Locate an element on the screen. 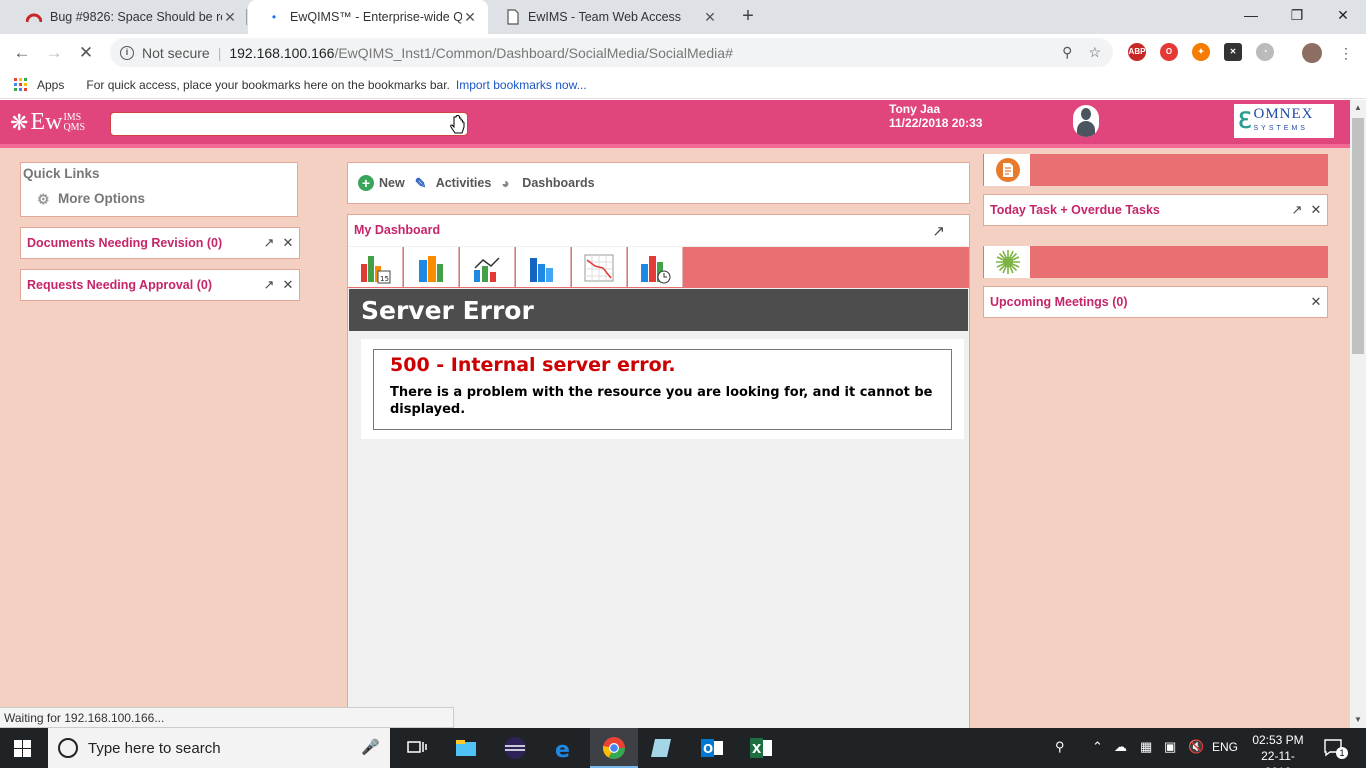 This screenshot has width=1366, height=768. profile-avatar is located at coordinates (1312, 53).